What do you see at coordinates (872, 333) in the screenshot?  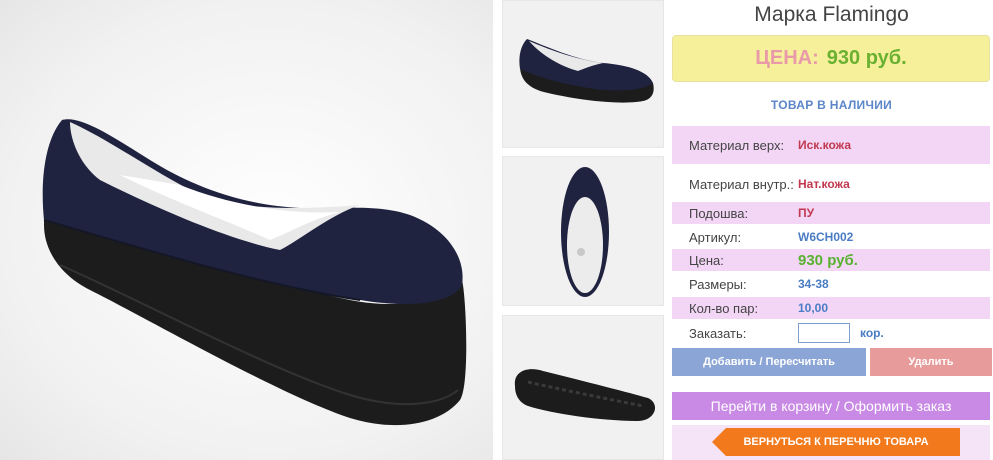 I see `order-unit: кор.` at bounding box center [872, 333].